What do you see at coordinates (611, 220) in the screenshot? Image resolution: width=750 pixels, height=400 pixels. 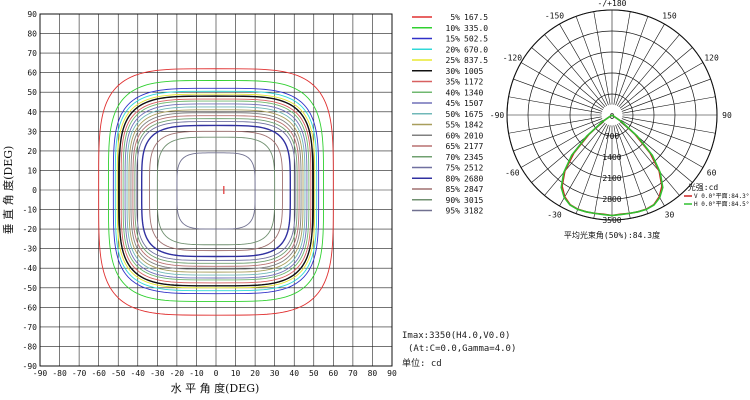 I see `polar-ring-label: 3500` at bounding box center [611, 220].